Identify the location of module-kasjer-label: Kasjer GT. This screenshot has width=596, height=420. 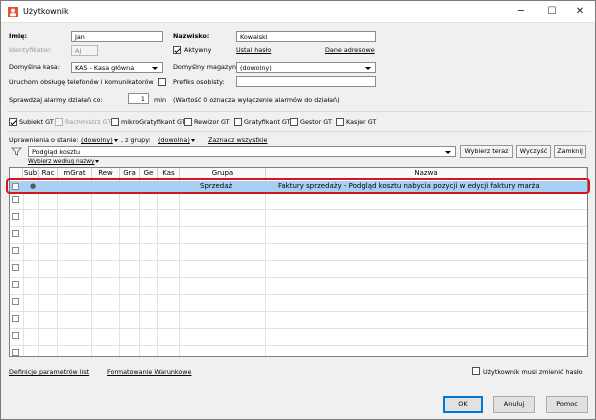
(361, 122).